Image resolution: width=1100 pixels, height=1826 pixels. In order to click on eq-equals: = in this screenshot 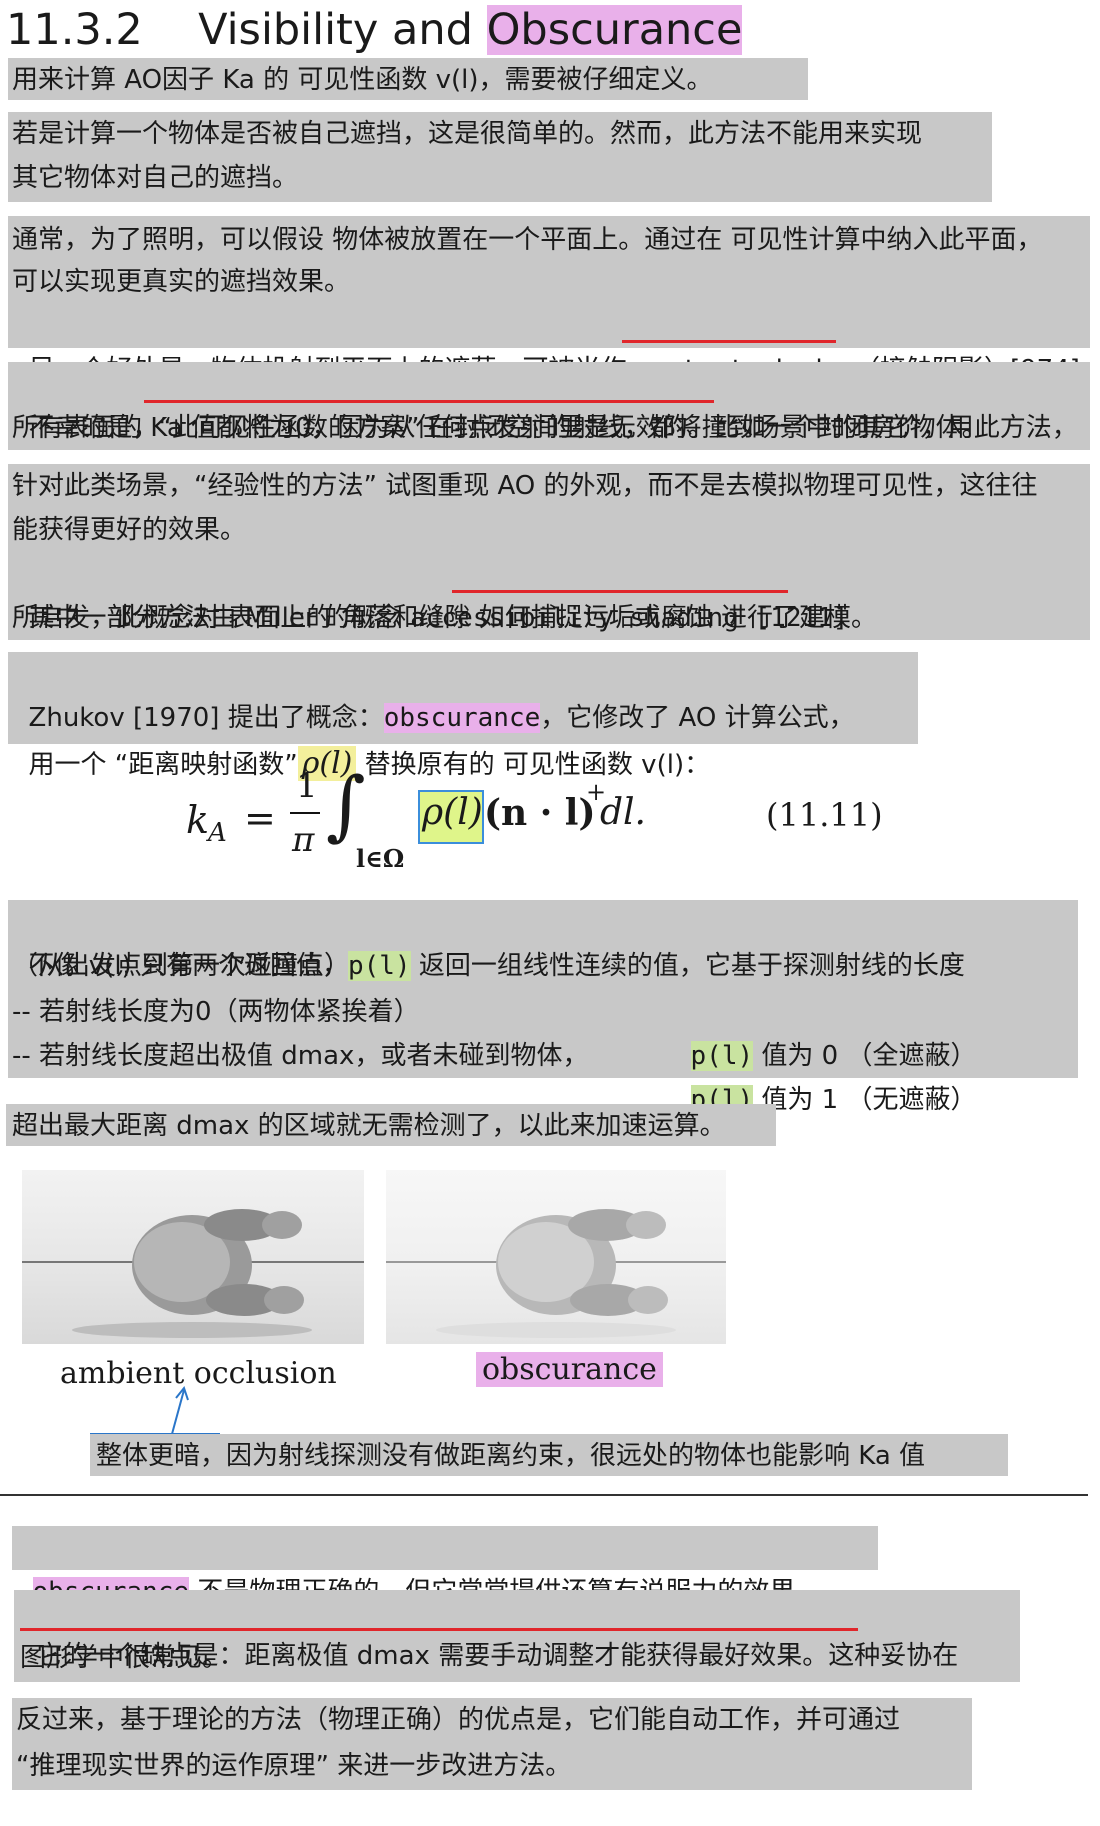, I will do `click(260, 818)`.